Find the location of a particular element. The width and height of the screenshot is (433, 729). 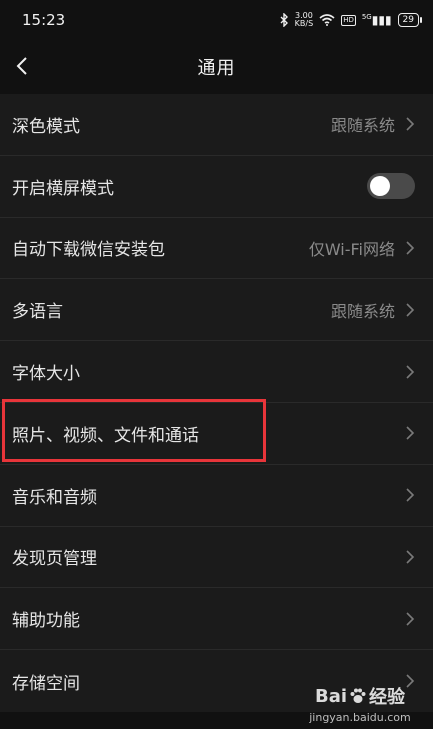

setting-label: 自动下载微信安装包 is located at coordinates (88, 250).